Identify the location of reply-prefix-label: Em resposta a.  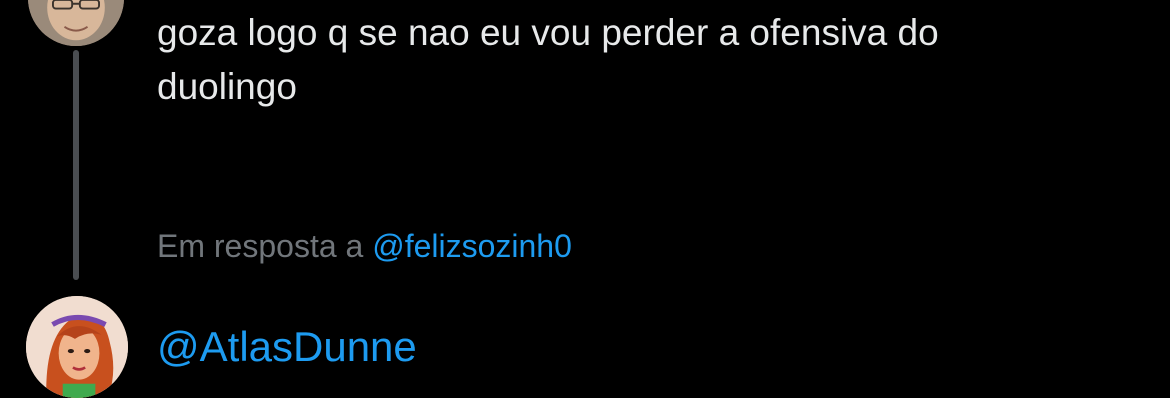
(260, 246).